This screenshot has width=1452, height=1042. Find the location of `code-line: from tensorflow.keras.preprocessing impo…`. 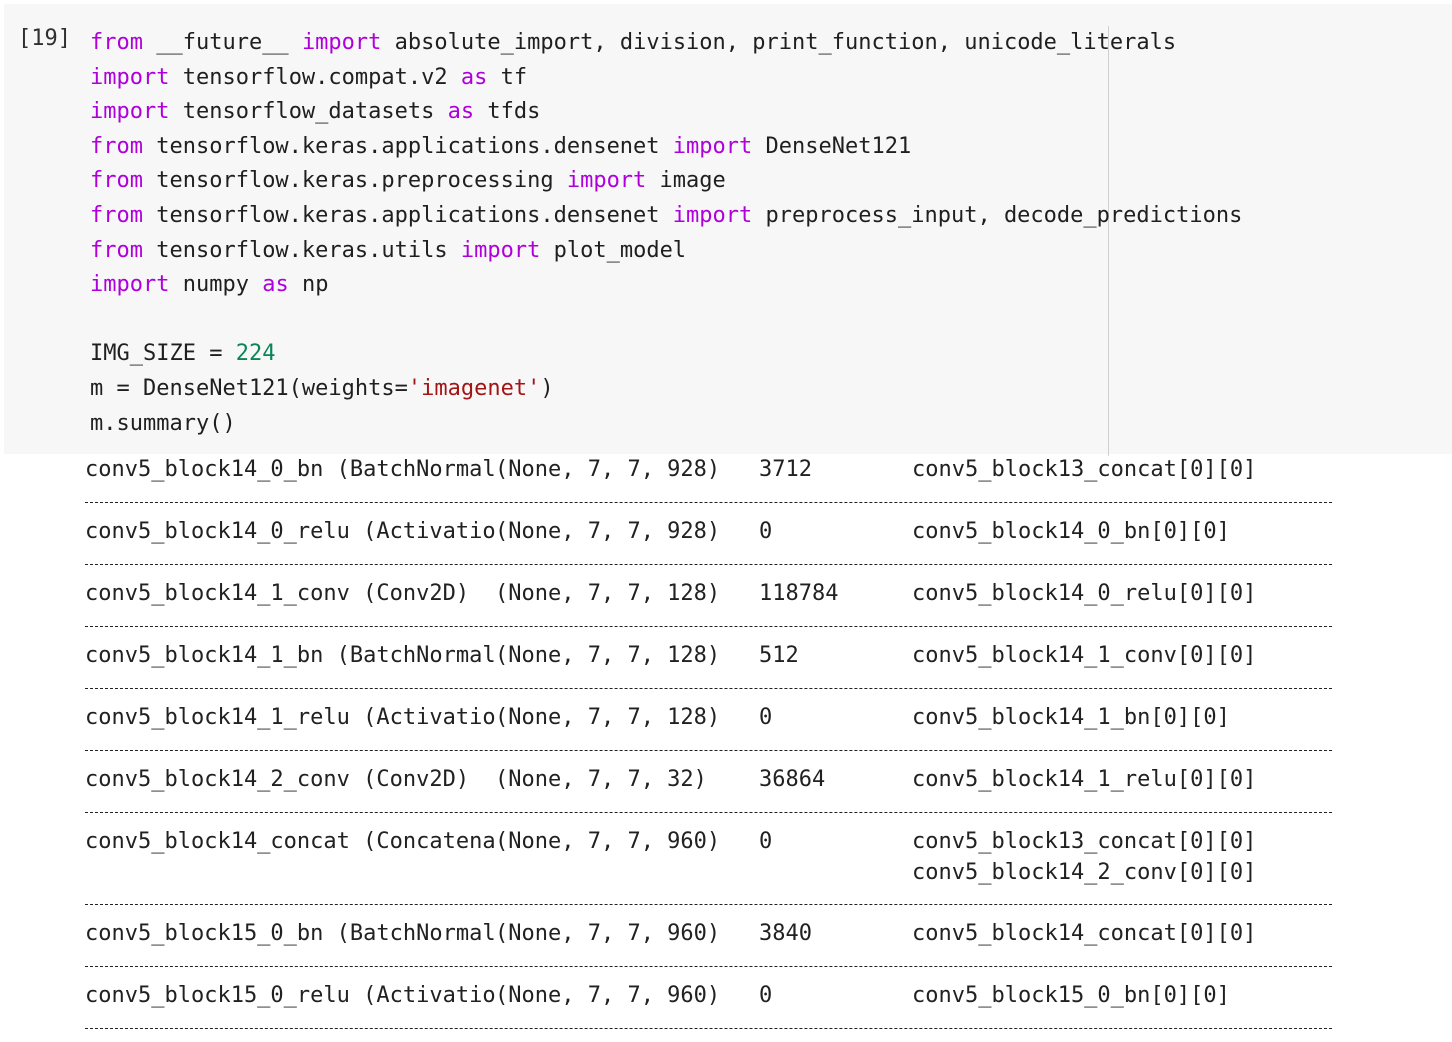

code-line: from tensorflow.keras.preprocessing impo… is located at coordinates (666, 181).